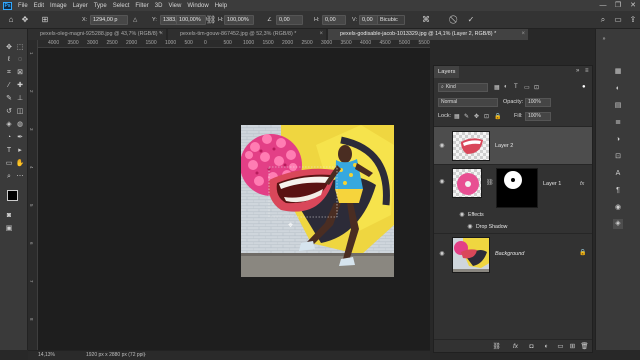 The height and width of the screenshot is (360, 640). Describe the element at coordinates (577, 71) in the screenshot. I see `collapse-panel-icon: »` at that location.